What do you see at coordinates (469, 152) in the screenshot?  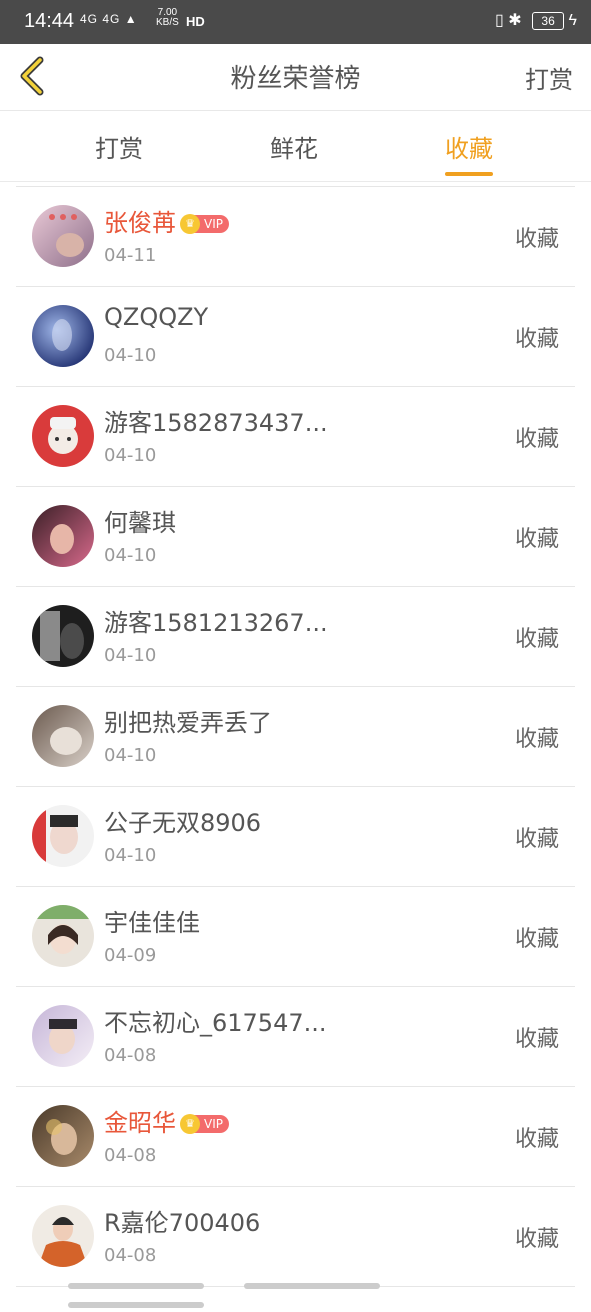 I see `tab-favorites: 收藏` at bounding box center [469, 152].